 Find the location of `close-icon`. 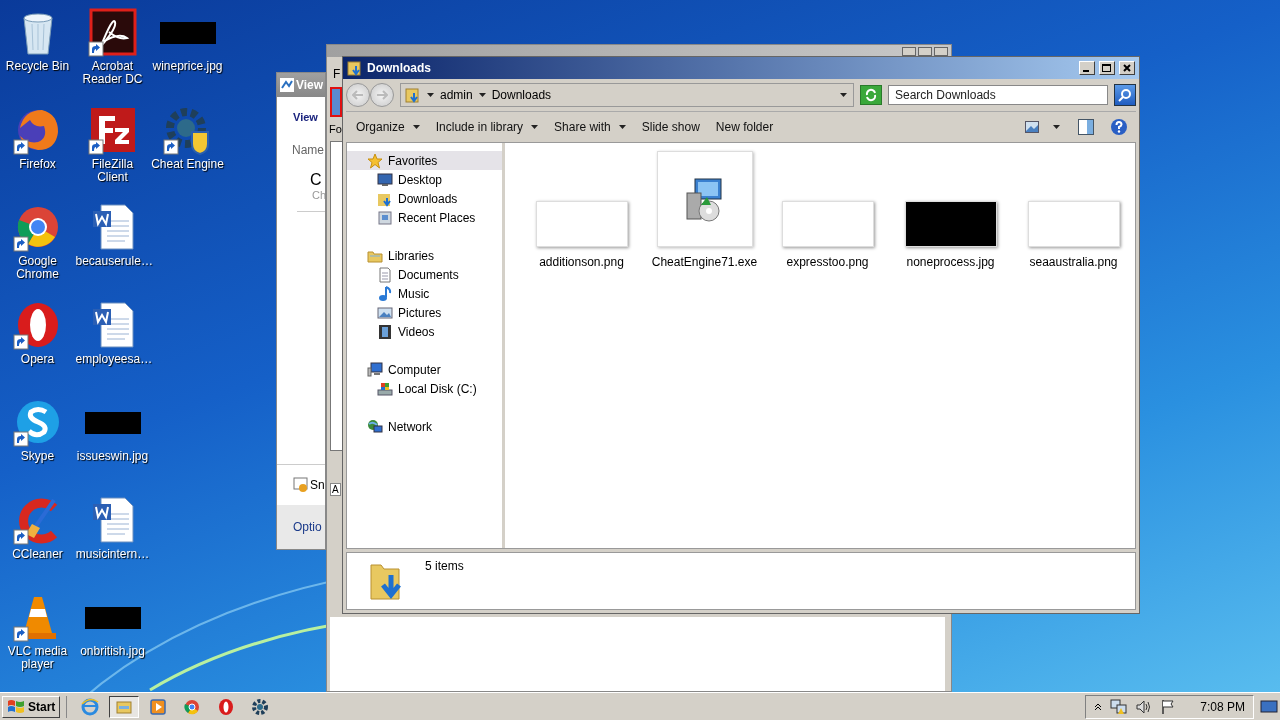

close-icon is located at coordinates (1127, 68).